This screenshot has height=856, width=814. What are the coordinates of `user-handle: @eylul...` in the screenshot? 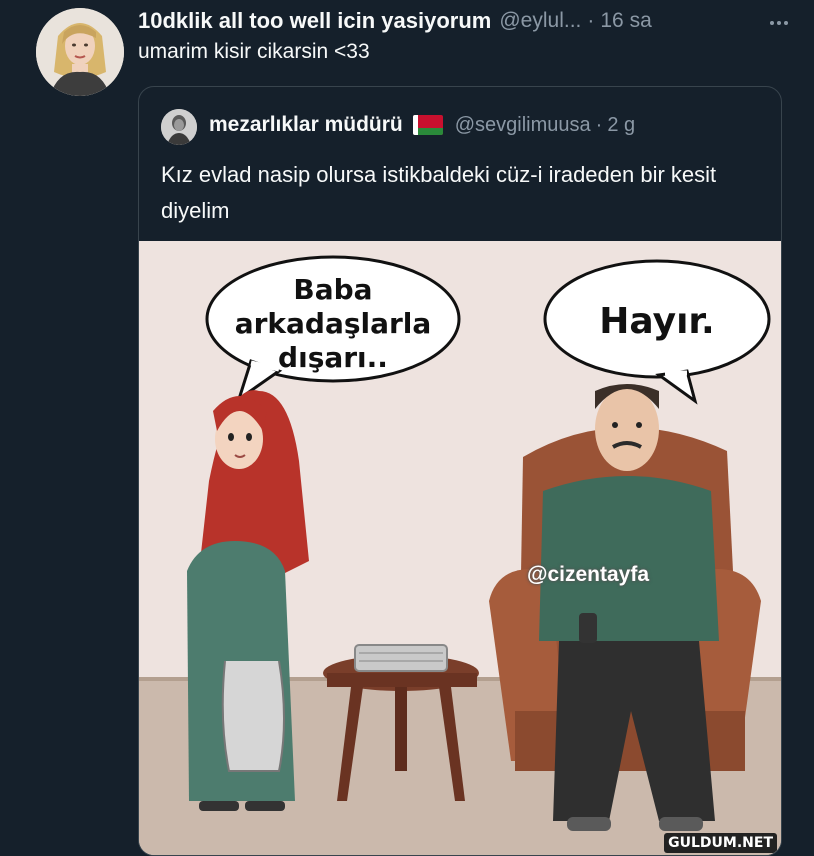 It's located at (540, 21).